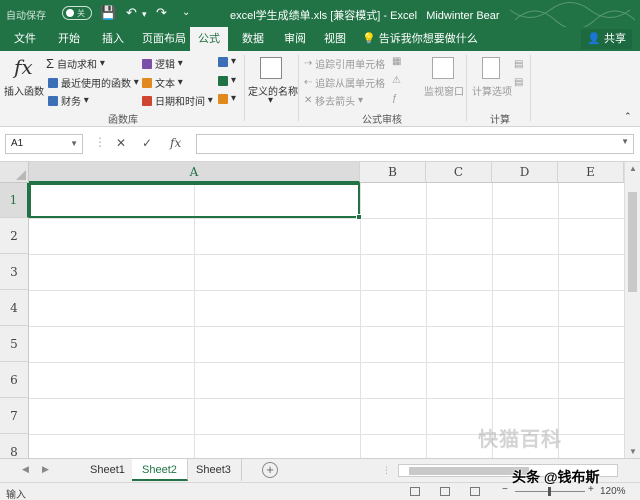 Image resolution: width=640 pixels, height=500 pixels. Describe the element at coordinates (14, 344) in the screenshot. I see `row-header-5: 5` at that location.